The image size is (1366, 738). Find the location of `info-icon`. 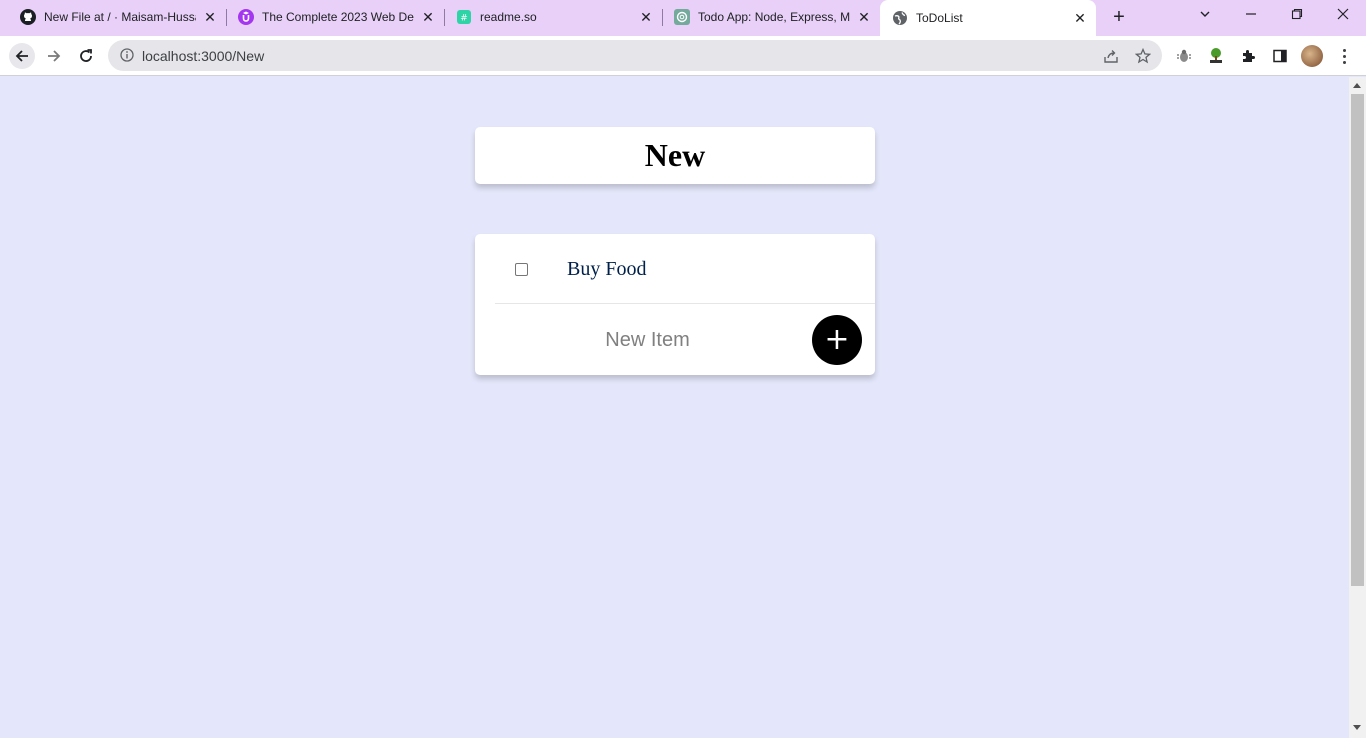

info-icon is located at coordinates (127, 57).